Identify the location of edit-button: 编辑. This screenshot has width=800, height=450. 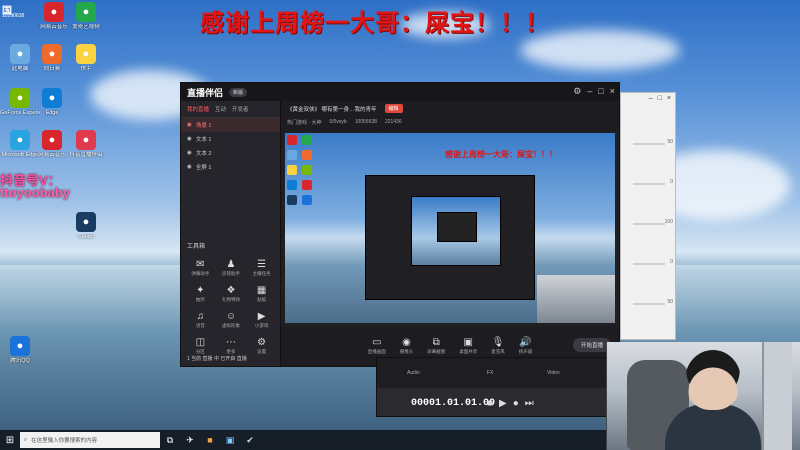
(393, 108).